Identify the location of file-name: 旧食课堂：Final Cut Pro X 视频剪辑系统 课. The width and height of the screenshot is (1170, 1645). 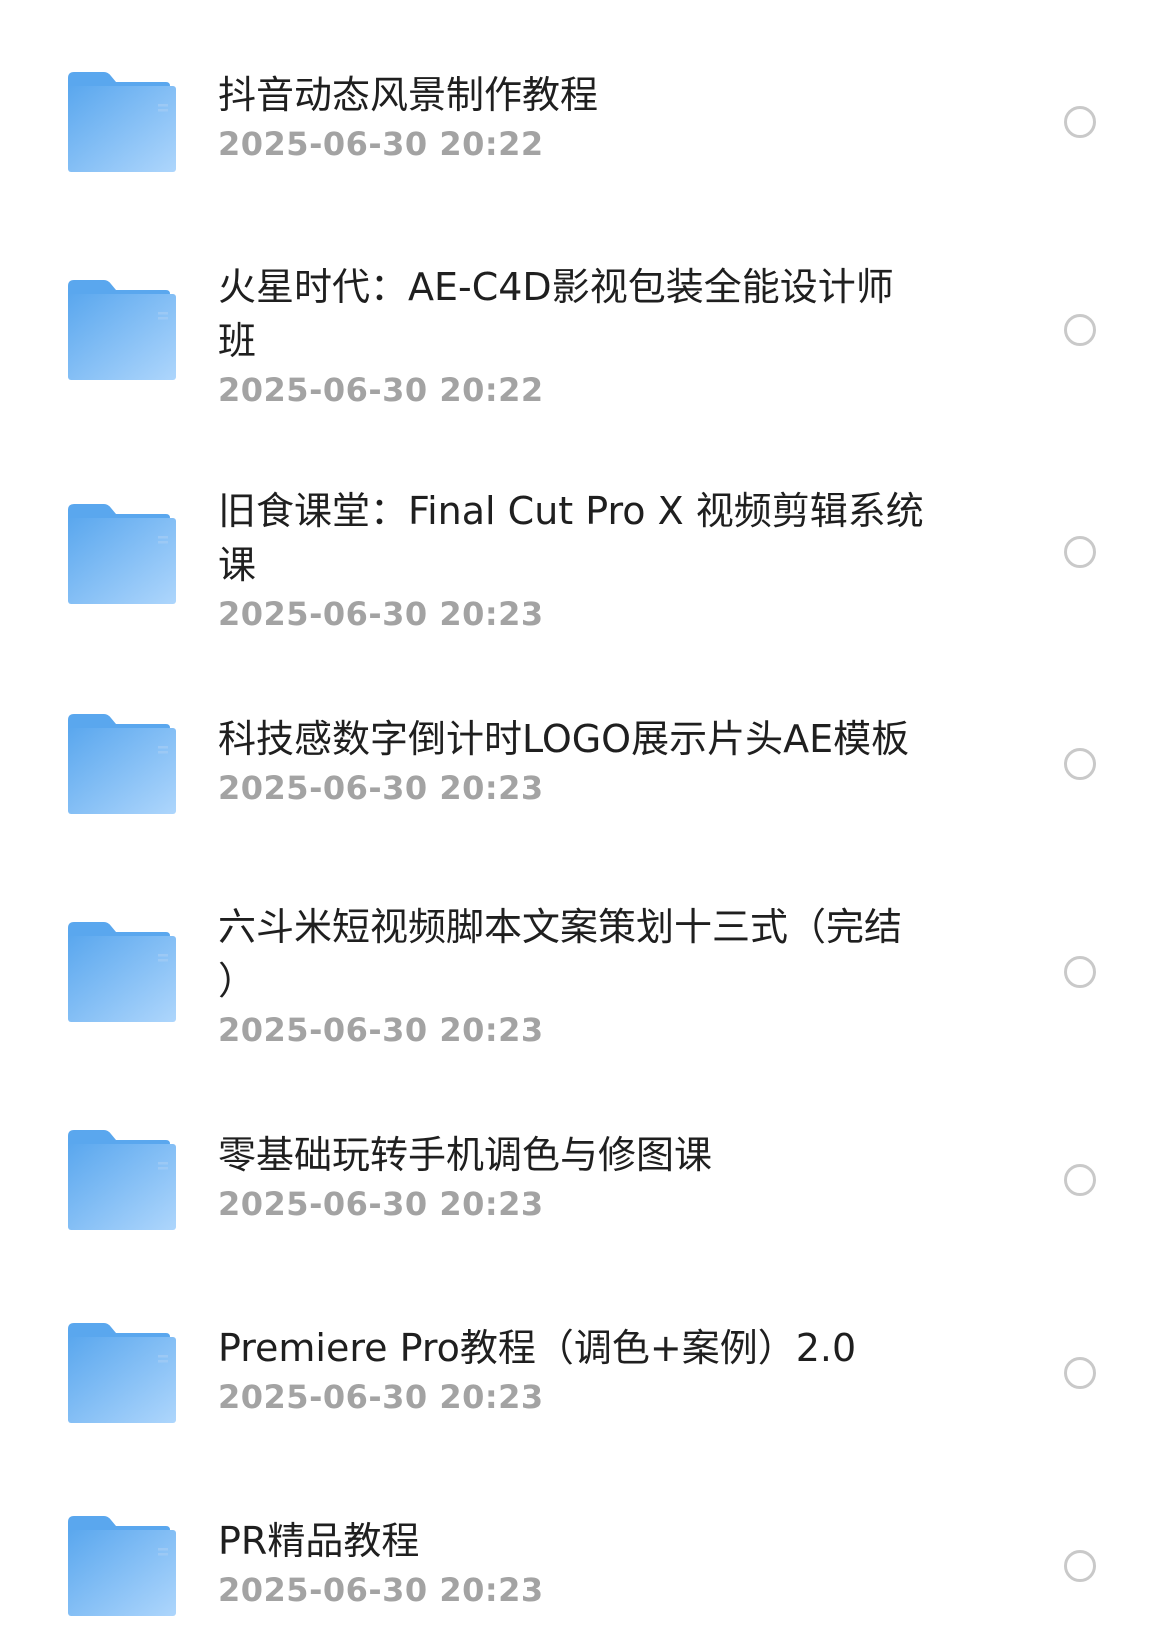
(571, 538).